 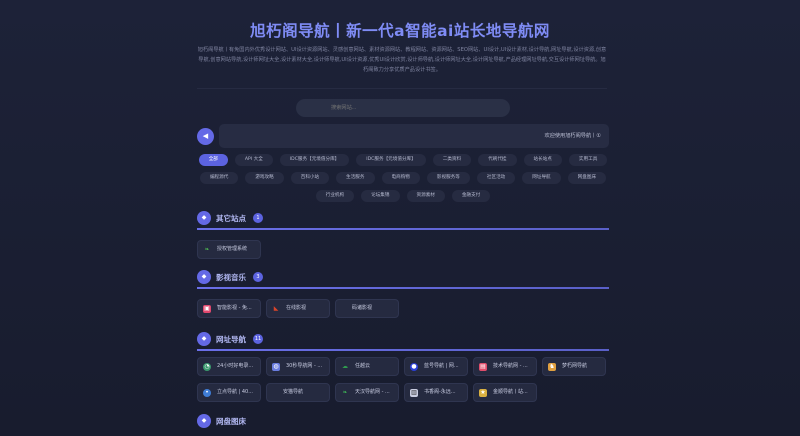 I want to click on site-card: ☁ 任越云, so click(x=367, y=366).